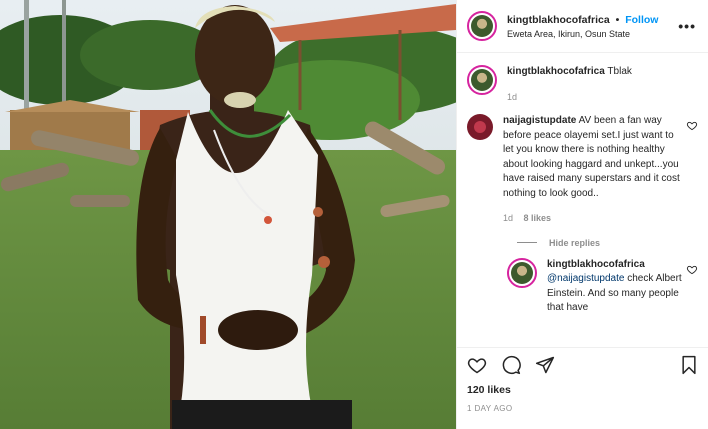 The height and width of the screenshot is (429, 708). Describe the element at coordinates (585, 278) in the screenshot. I see `reply-mention: @naijagistupdate` at that location.